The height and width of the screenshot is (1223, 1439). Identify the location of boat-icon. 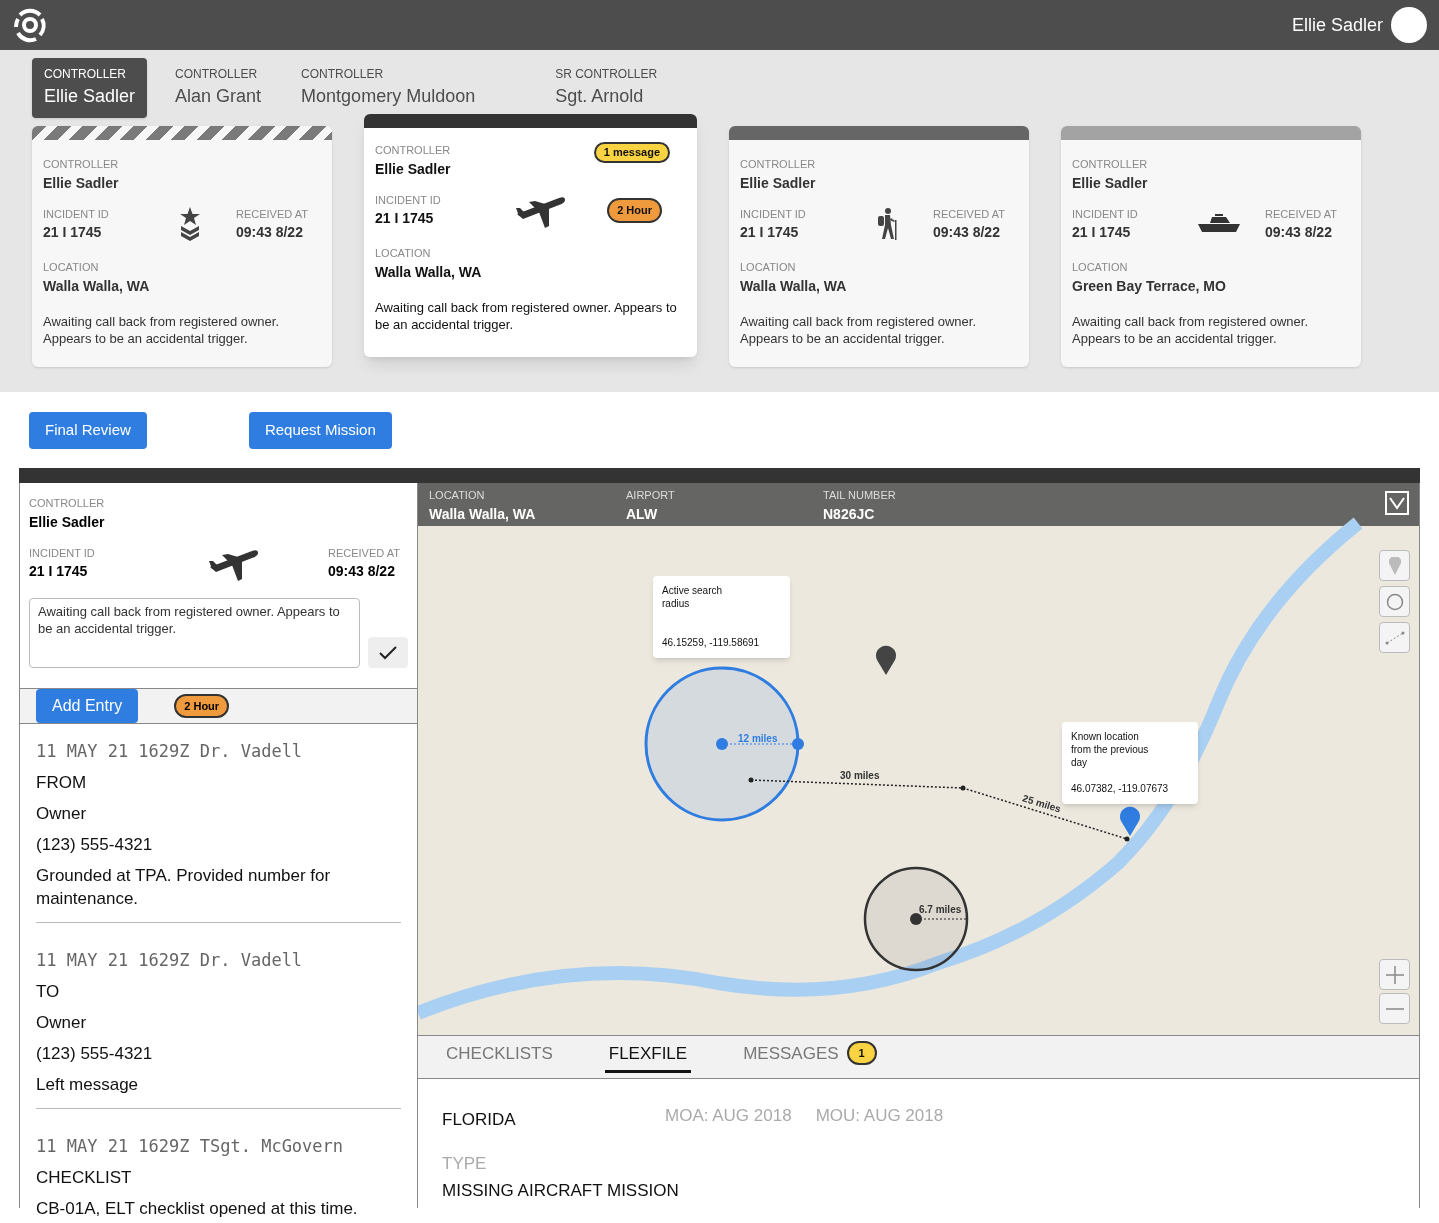
(1218, 224).